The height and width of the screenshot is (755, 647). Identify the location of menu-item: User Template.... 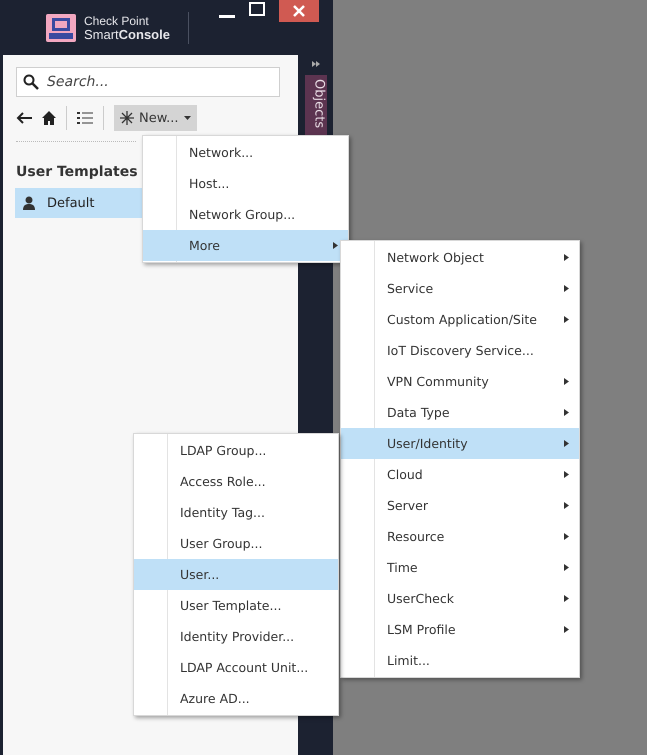
(236, 605).